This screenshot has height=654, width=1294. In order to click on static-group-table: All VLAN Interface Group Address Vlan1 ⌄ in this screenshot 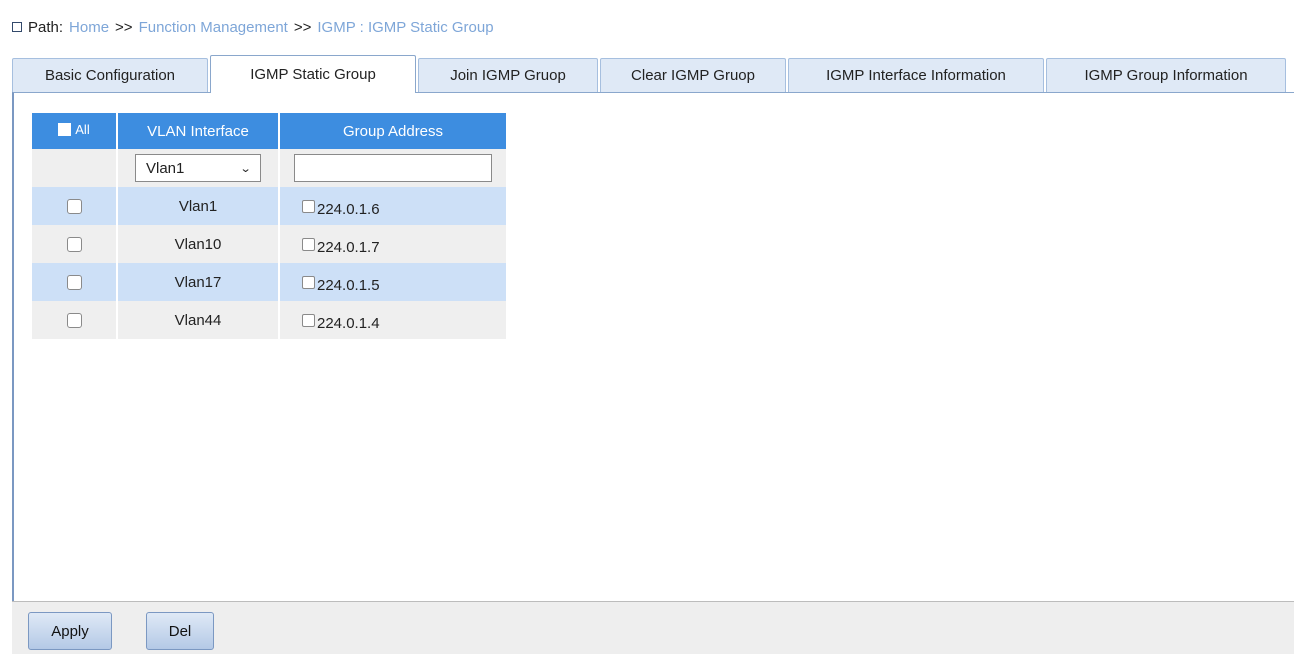, I will do `click(269, 226)`.